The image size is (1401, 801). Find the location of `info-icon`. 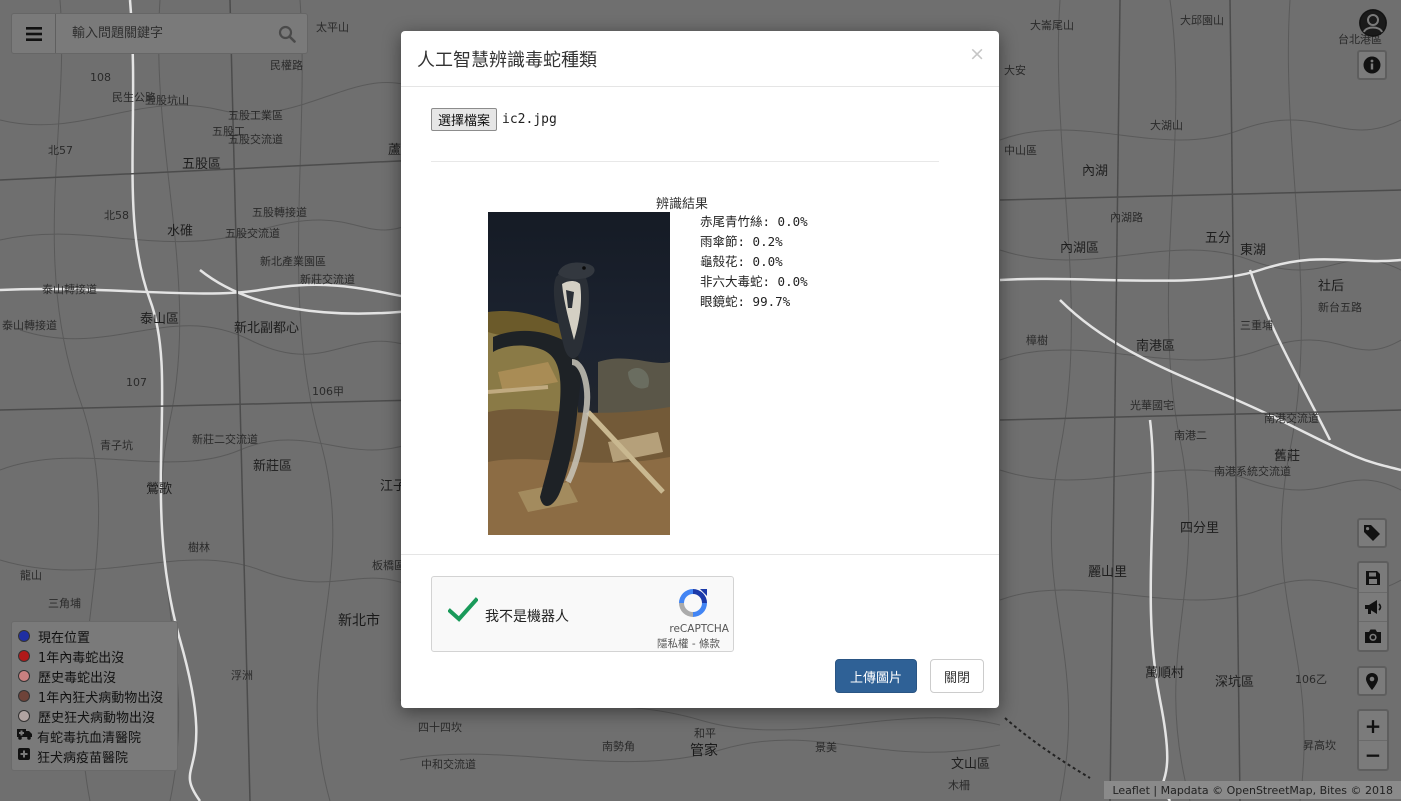

info-icon is located at coordinates (1372, 65).